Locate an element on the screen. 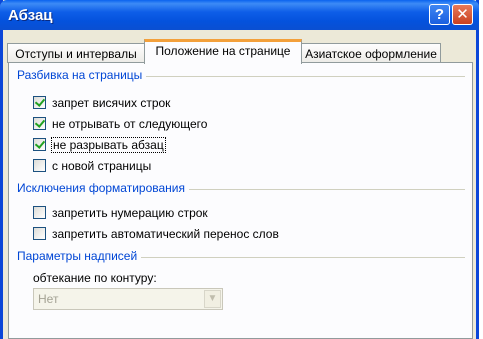 This screenshot has width=483, height=339. help-button: ? is located at coordinates (439, 14).